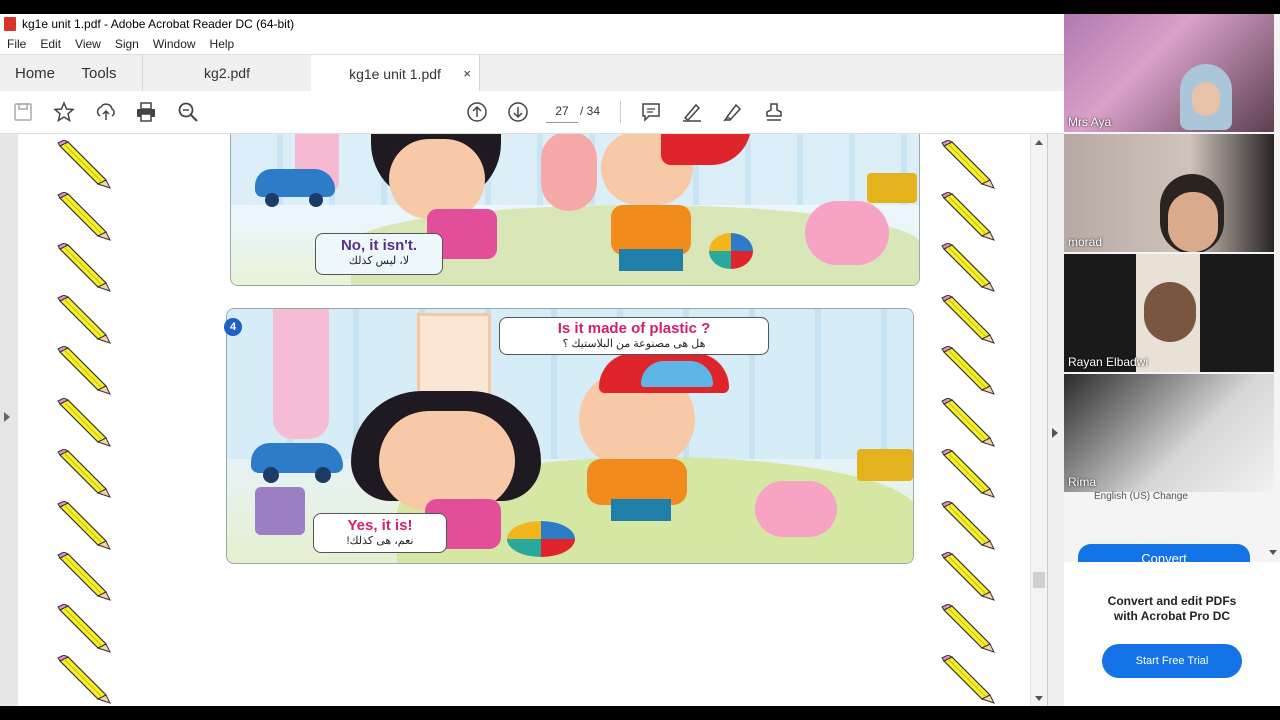  I want to click on bubble-1-arabic: لا، ليس كذلك, so click(379, 261).